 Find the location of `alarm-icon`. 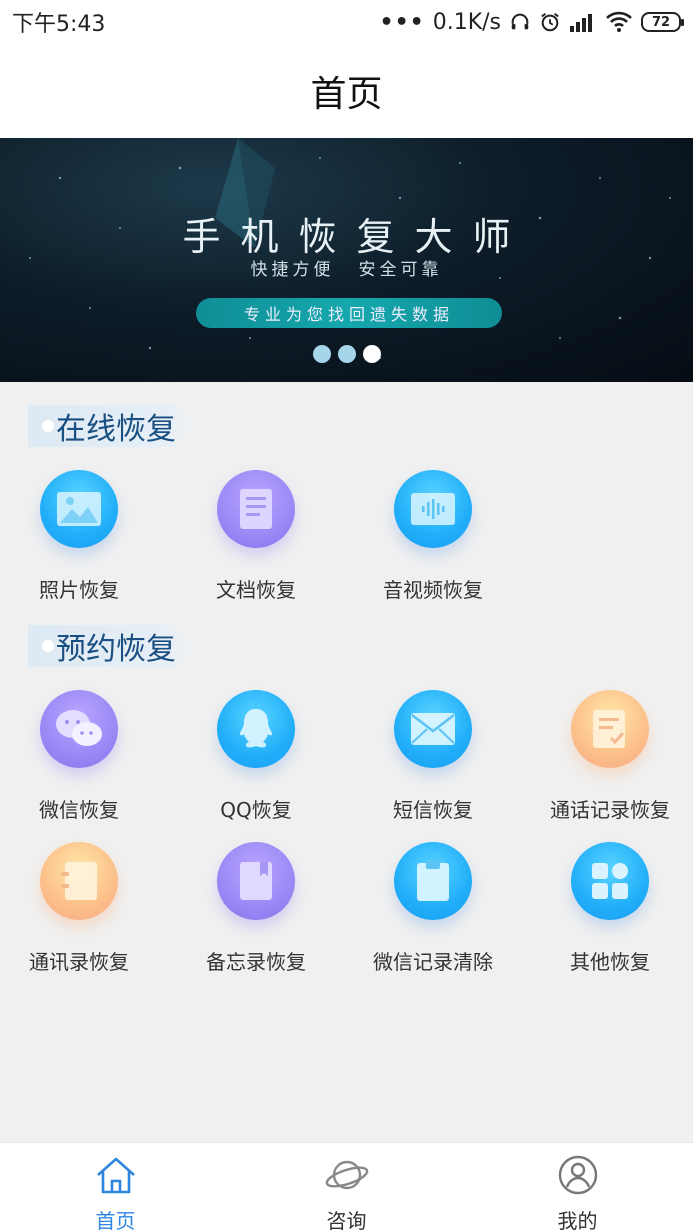

alarm-icon is located at coordinates (550, 22).